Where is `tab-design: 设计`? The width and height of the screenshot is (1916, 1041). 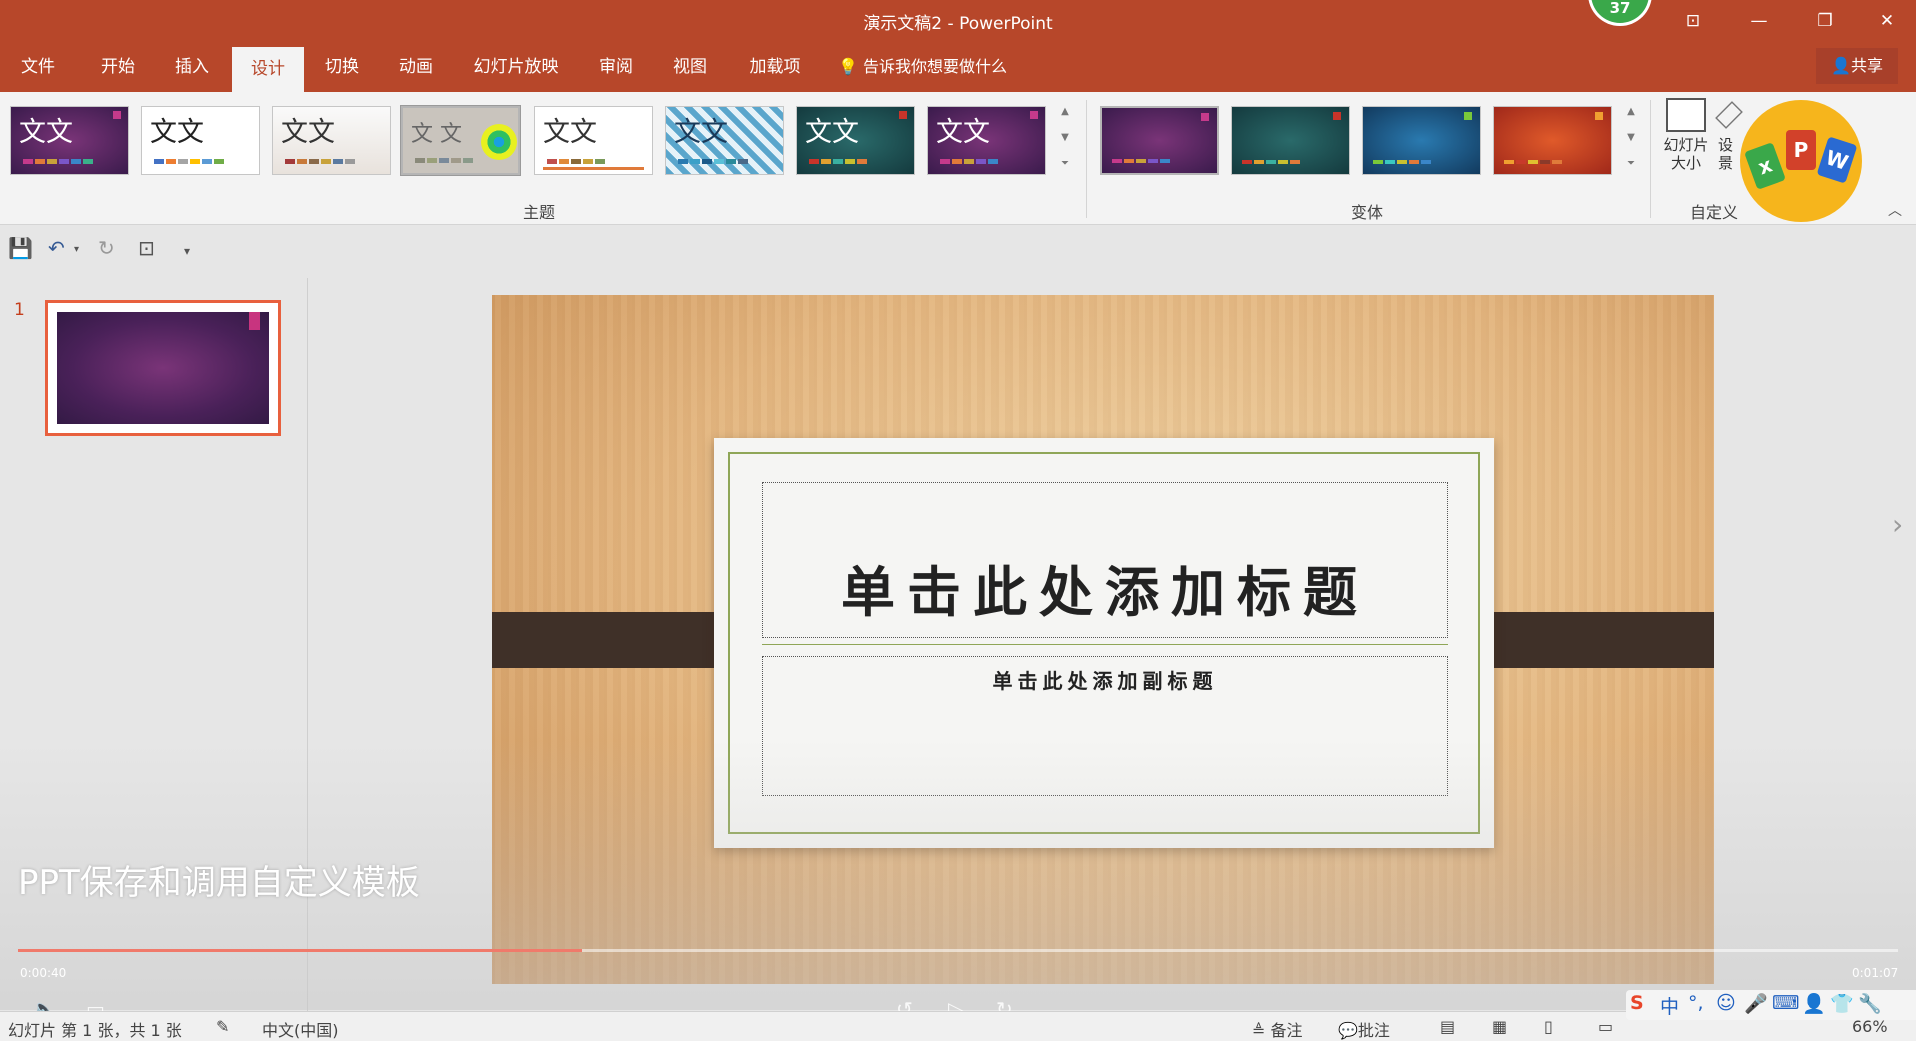 tab-design: 设计 is located at coordinates (268, 69).